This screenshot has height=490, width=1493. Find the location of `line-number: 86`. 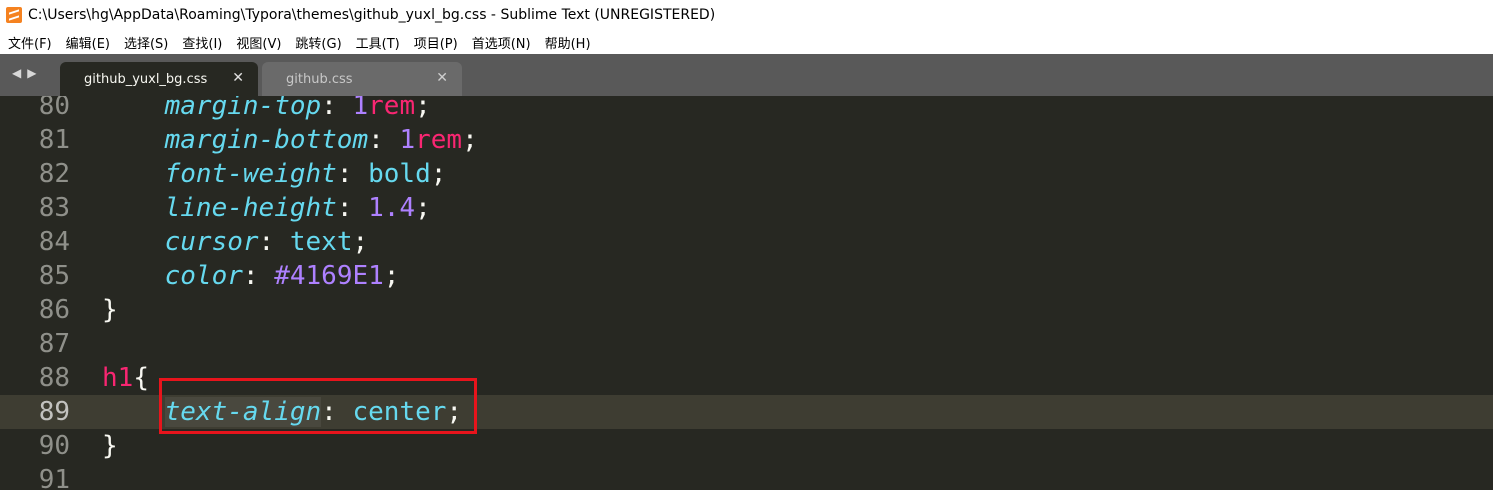

line-number: 86 is located at coordinates (54, 310).